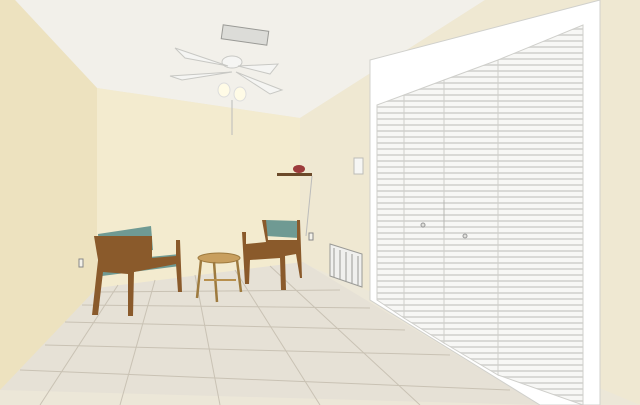 The height and width of the screenshot is (405, 640). I want to click on fan-light, so click(224, 90).